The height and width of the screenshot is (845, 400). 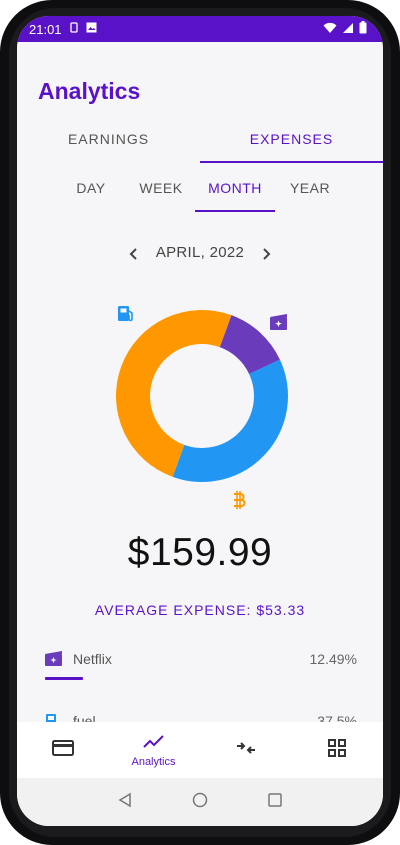 I want to click on system-navigation-bar, so click(x=200, y=802).